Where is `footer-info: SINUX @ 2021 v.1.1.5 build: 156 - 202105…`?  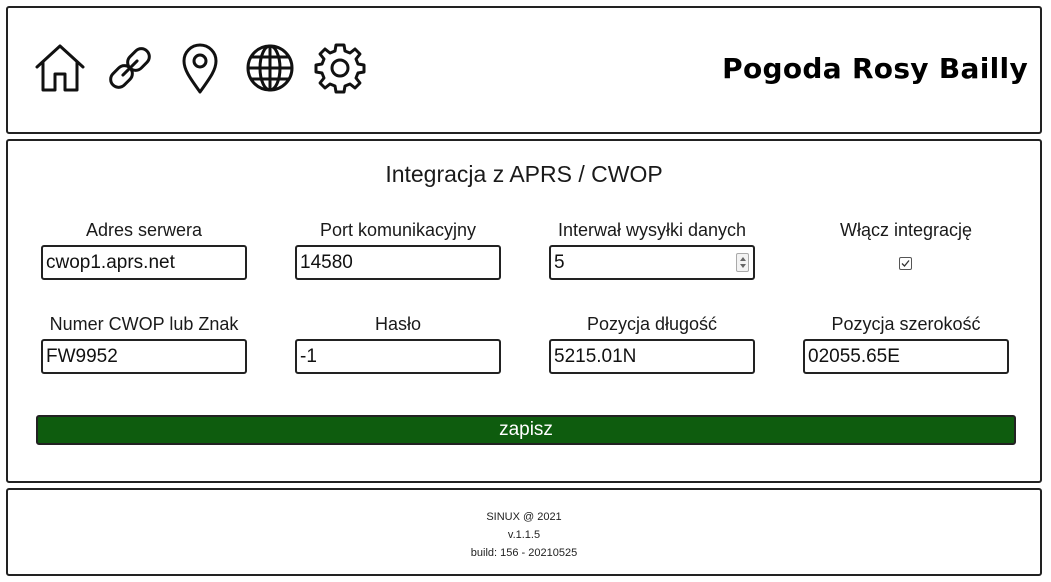
footer-info: SINUX @ 2021 v.1.1.5 build: 156 - 202105… is located at coordinates (524, 535).